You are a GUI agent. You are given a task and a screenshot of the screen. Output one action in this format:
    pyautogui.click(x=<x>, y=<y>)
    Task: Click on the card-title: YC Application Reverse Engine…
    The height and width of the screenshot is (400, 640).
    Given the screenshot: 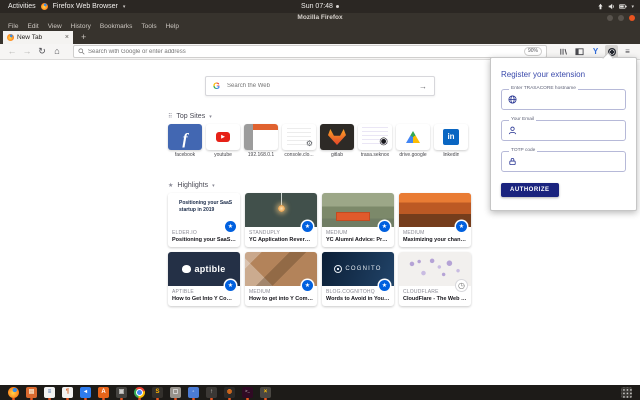 What is the action you would take?
    pyautogui.click(x=281, y=239)
    